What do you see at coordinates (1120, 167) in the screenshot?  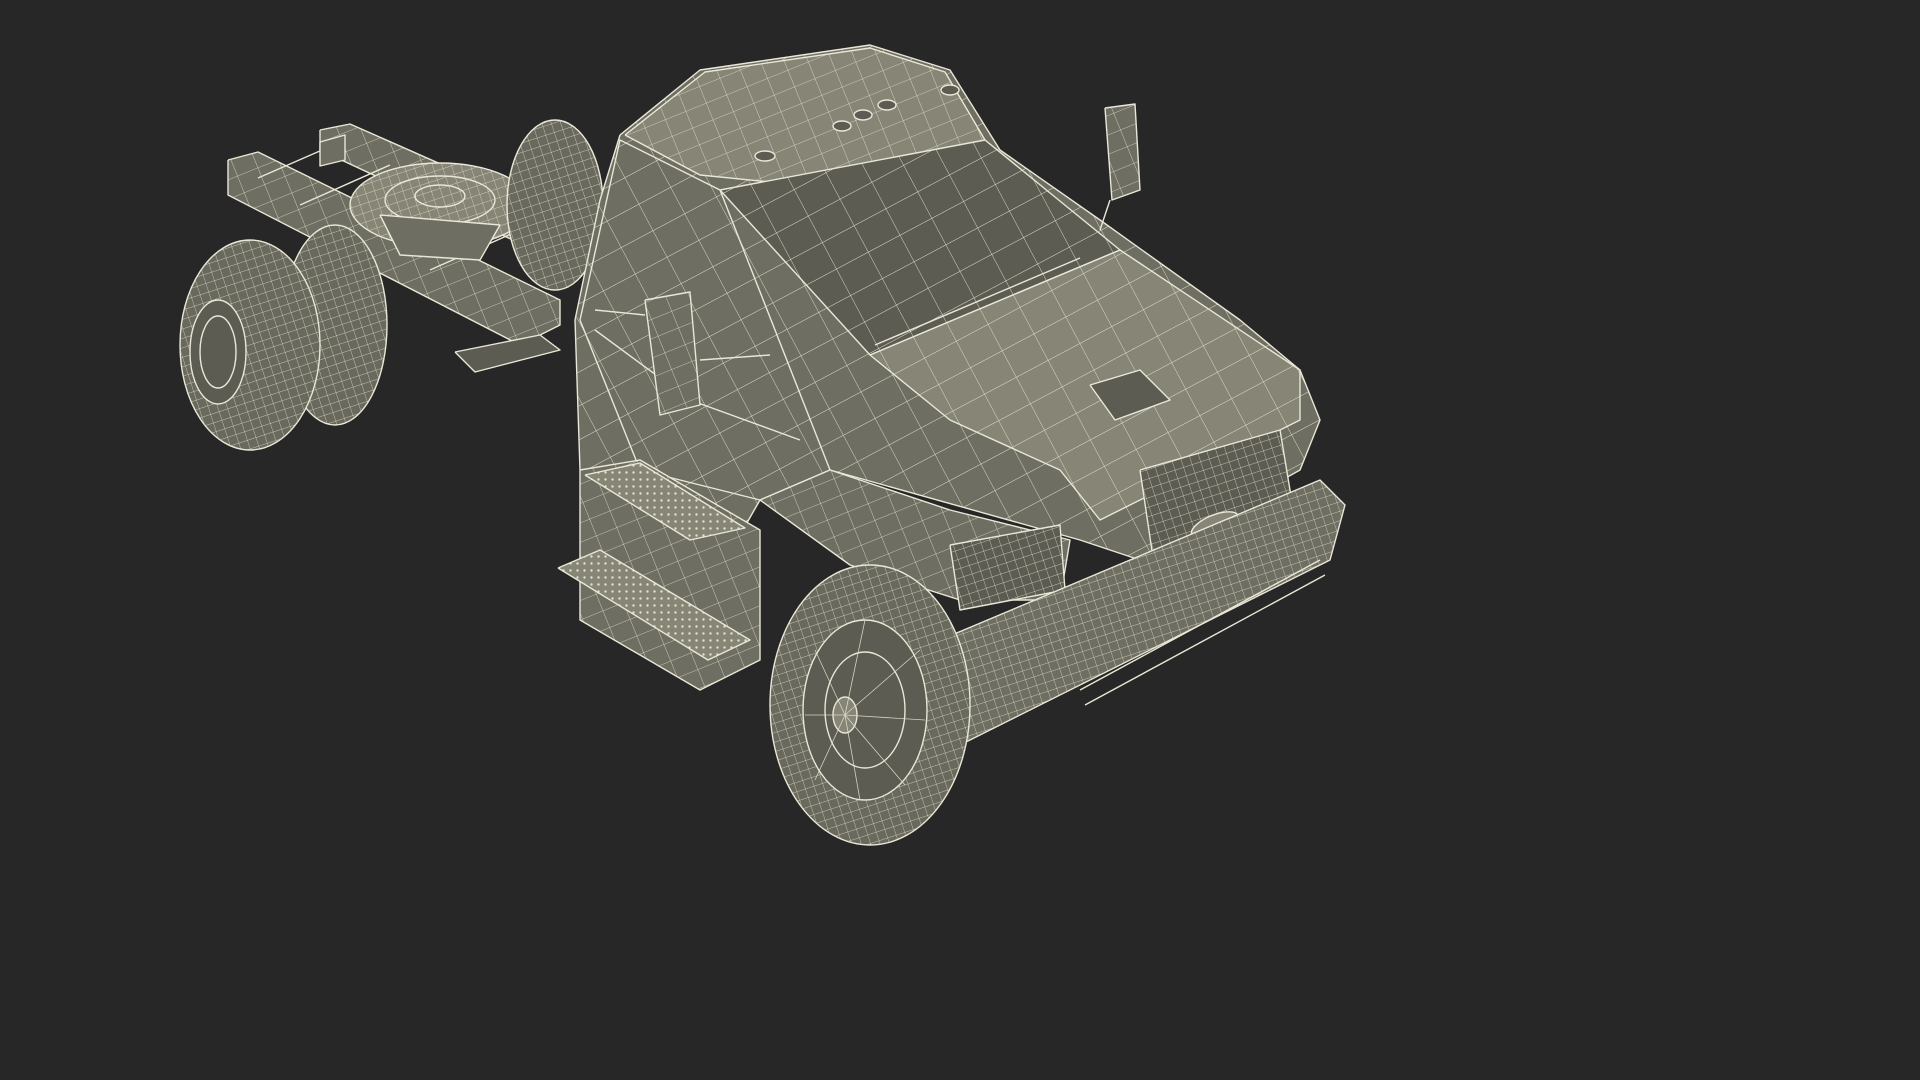 I see `right-side-mirror` at bounding box center [1120, 167].